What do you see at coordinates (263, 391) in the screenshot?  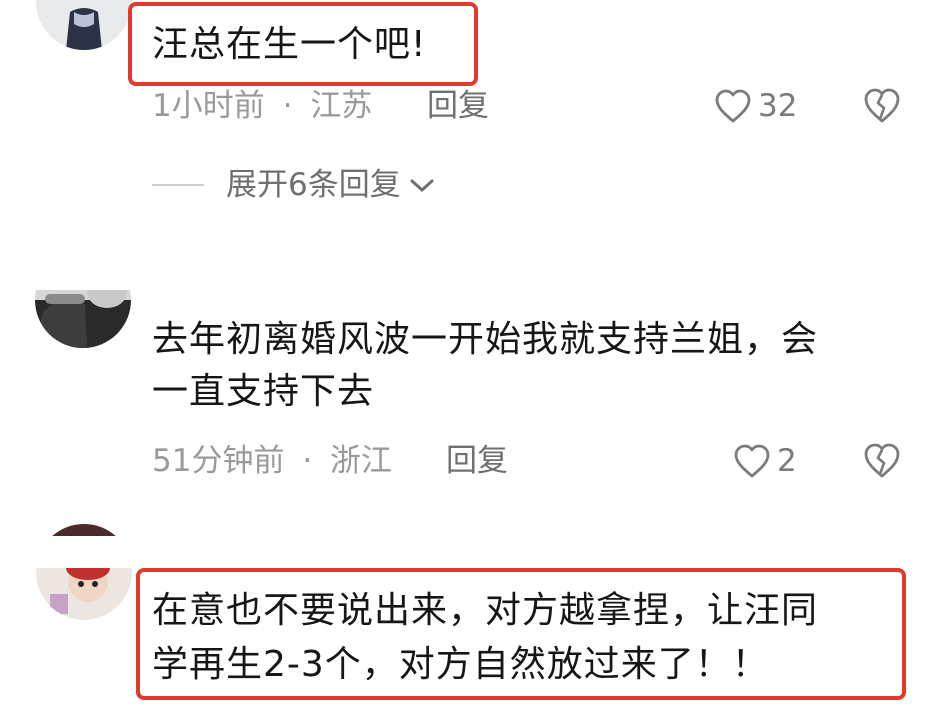 I see `comment-line: 一直支持下去` at bounding box center [263, 391].